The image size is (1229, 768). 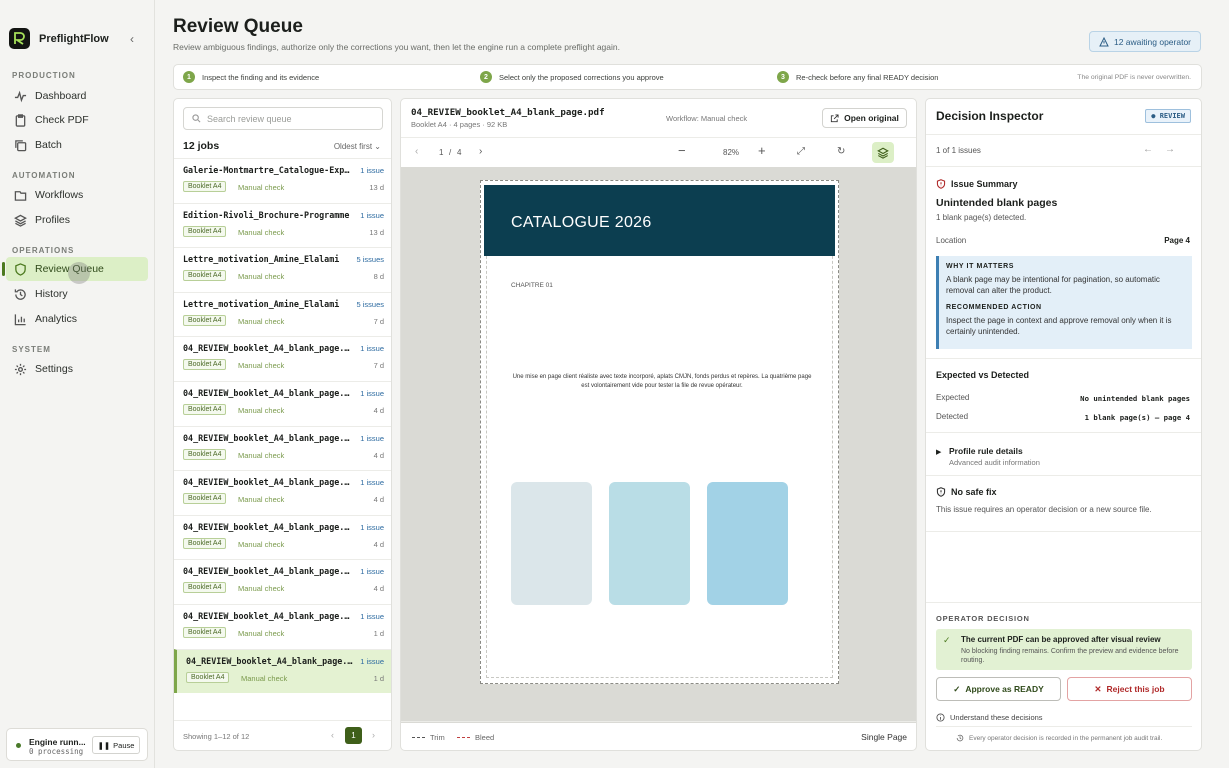 I want to click on expected-value: No unintended blank pages, so click(x=1135, y=398).